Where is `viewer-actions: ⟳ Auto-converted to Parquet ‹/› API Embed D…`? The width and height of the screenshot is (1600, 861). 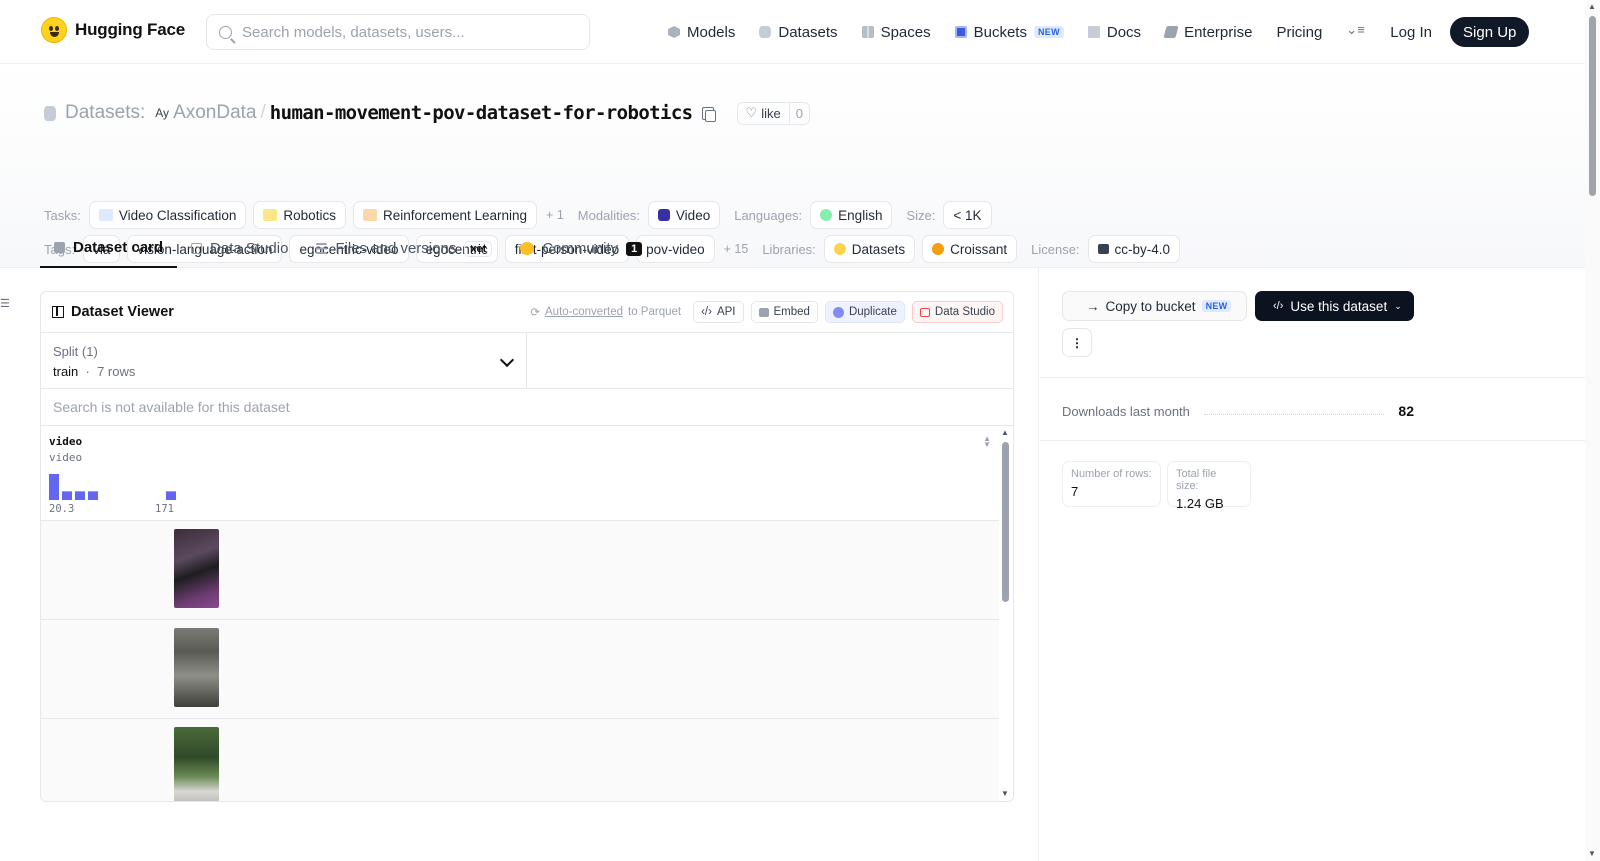
viewer-actions: ⟳ Auto-converted to Parquet ‹/› API Embed D… is located at coordinates (766, 312).